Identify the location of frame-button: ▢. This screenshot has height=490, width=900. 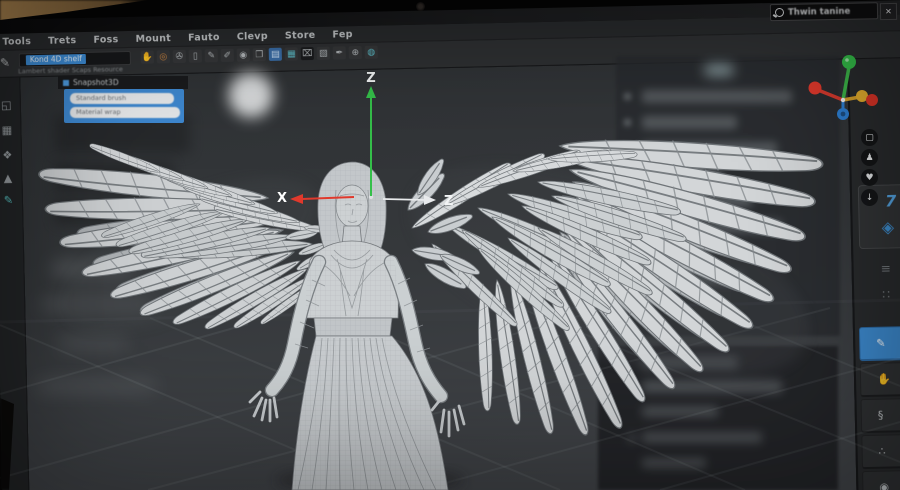
(869, 137).